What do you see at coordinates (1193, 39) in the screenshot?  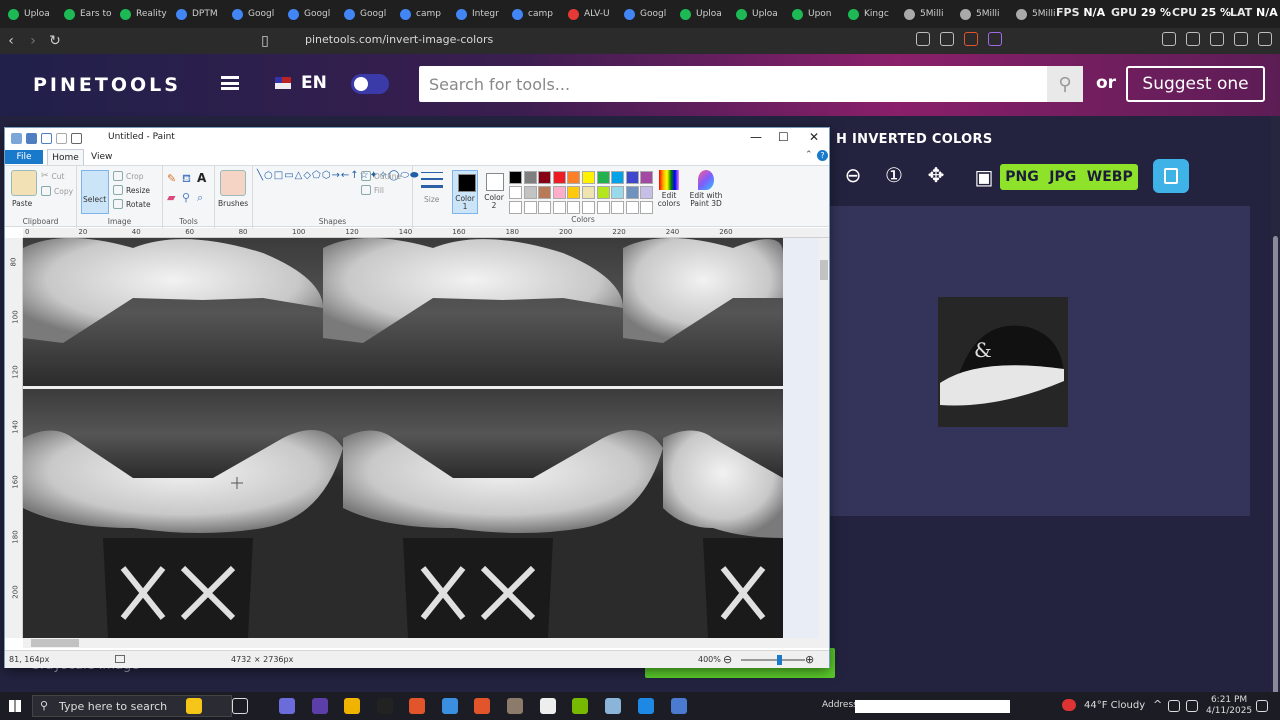 I see `sidebar-icon` at bounding box center [1193, 39].